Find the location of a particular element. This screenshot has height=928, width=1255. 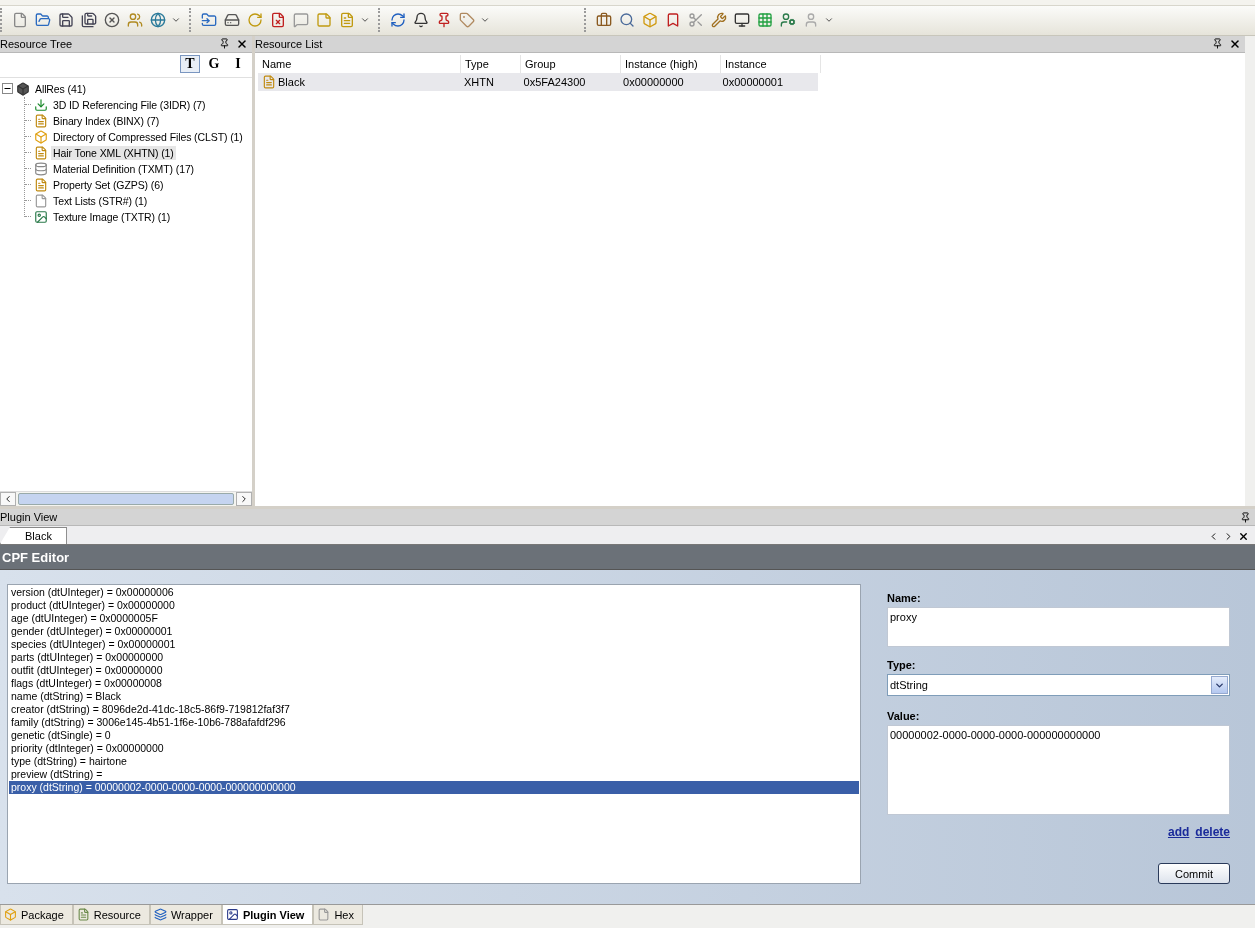

column-header: Type is located at coordinates (491, 63).